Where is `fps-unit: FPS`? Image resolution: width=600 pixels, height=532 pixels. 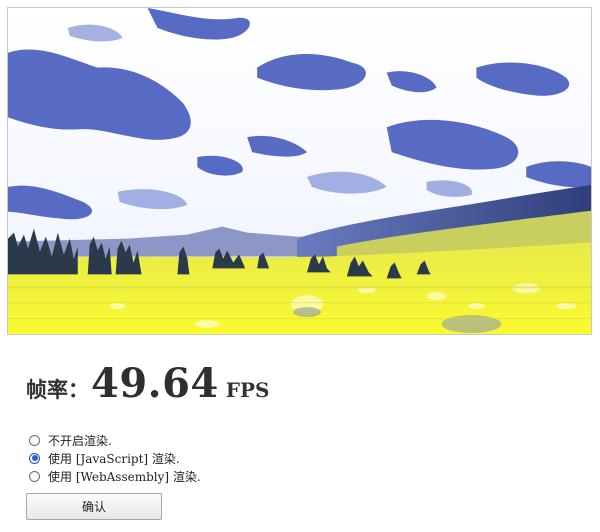 fps-unit: FPS is located at coordinates (247, 390).